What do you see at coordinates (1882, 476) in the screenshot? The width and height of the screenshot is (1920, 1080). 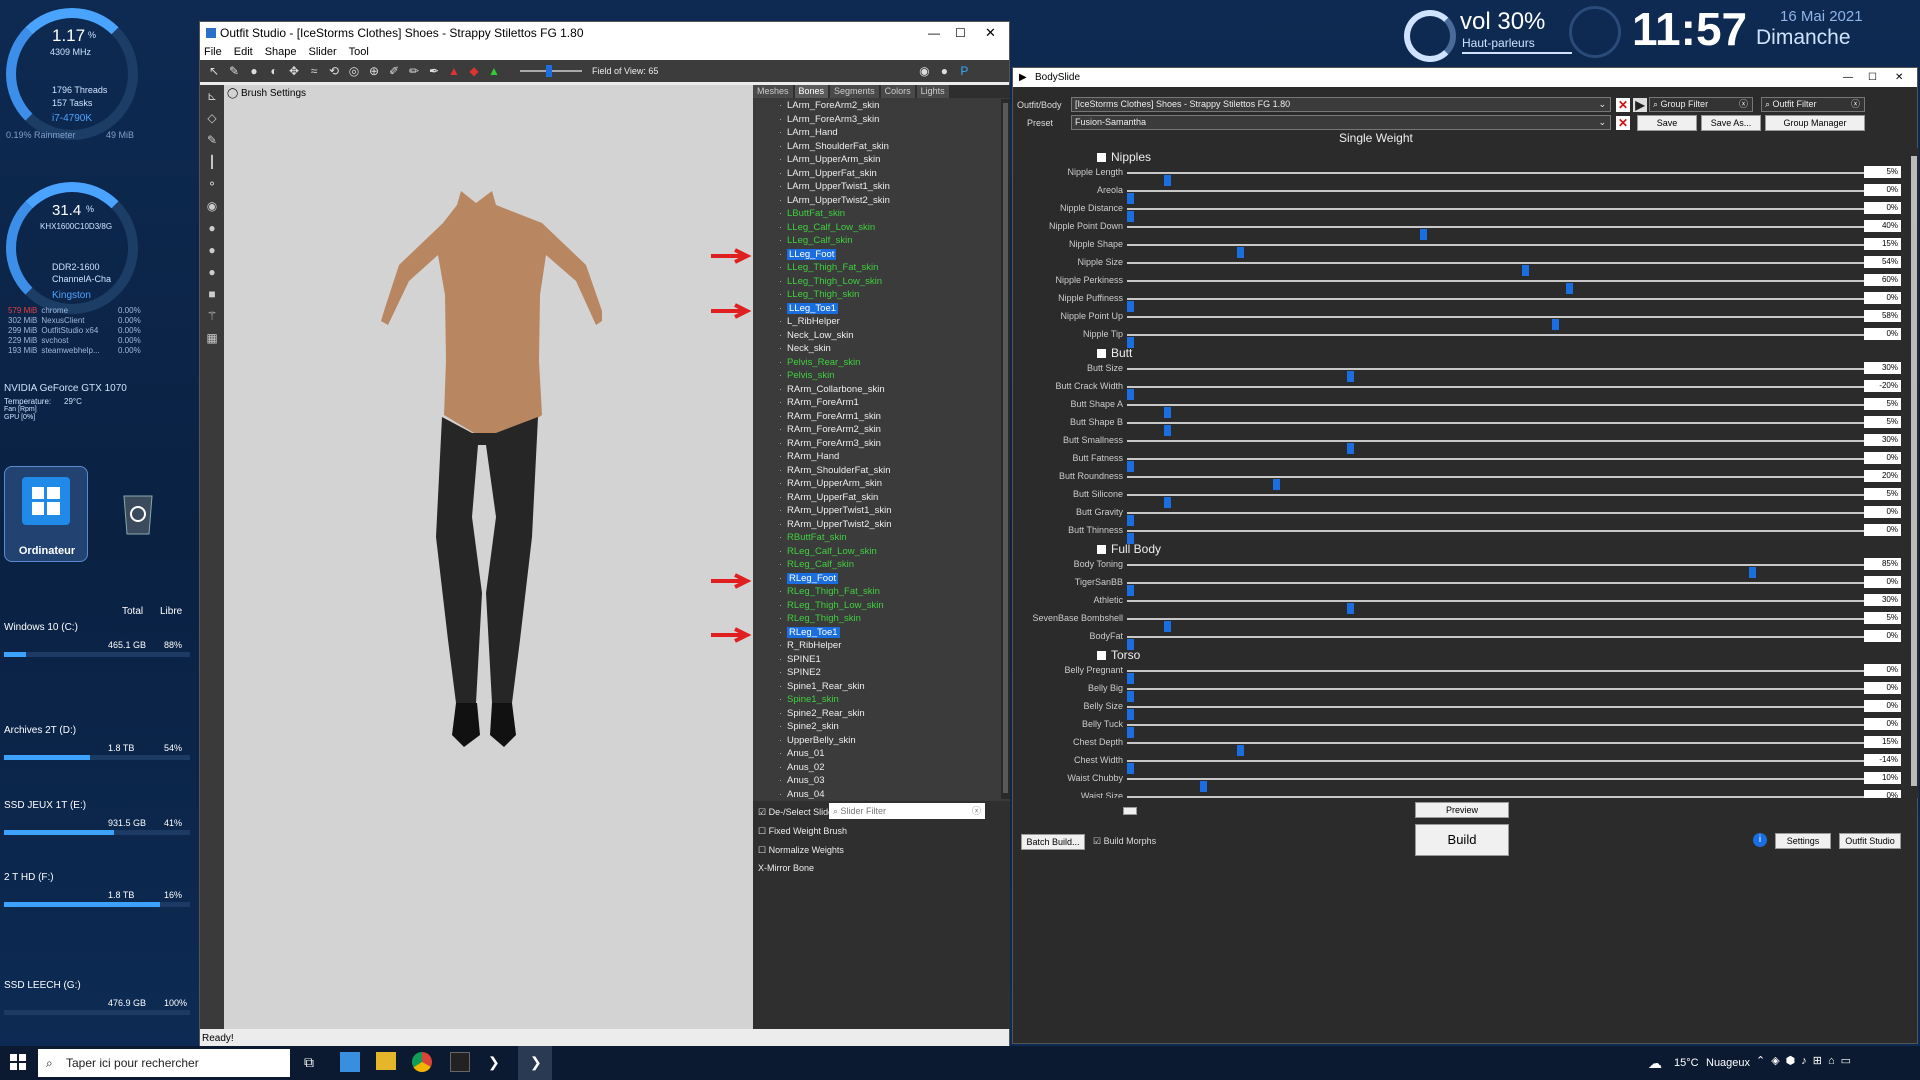 I see `slider-value-input: 20%` at bounding box center [1882, 476].